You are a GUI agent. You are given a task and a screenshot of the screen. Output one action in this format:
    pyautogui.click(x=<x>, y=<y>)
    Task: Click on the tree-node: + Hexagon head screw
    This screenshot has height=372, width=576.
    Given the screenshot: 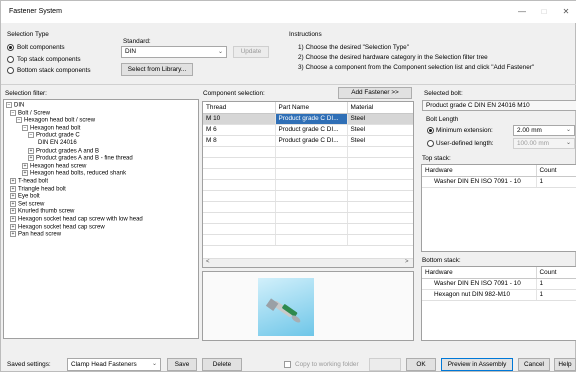 What is the action you would take?
    pyautogui.click(x=54, y=166)
    